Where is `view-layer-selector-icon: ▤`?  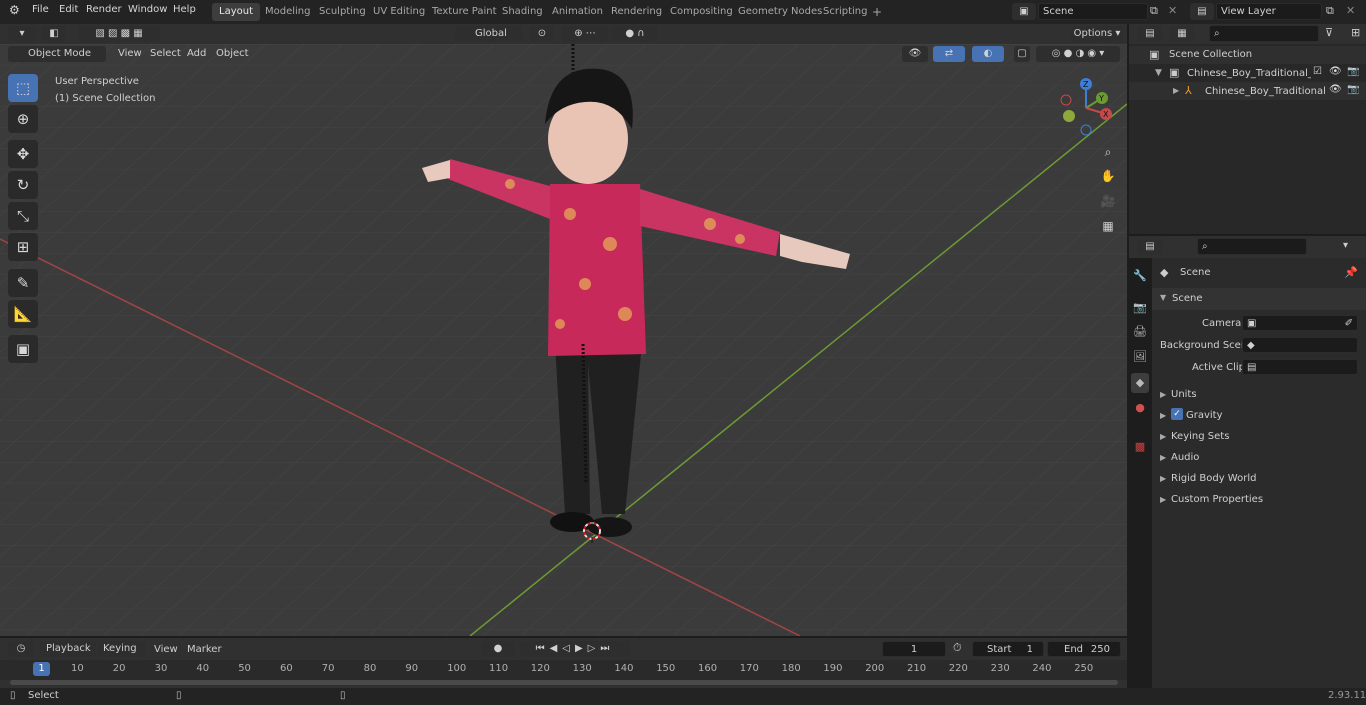 view-layer-selector-icon: ▤ is located at coordinates (1202, 11).